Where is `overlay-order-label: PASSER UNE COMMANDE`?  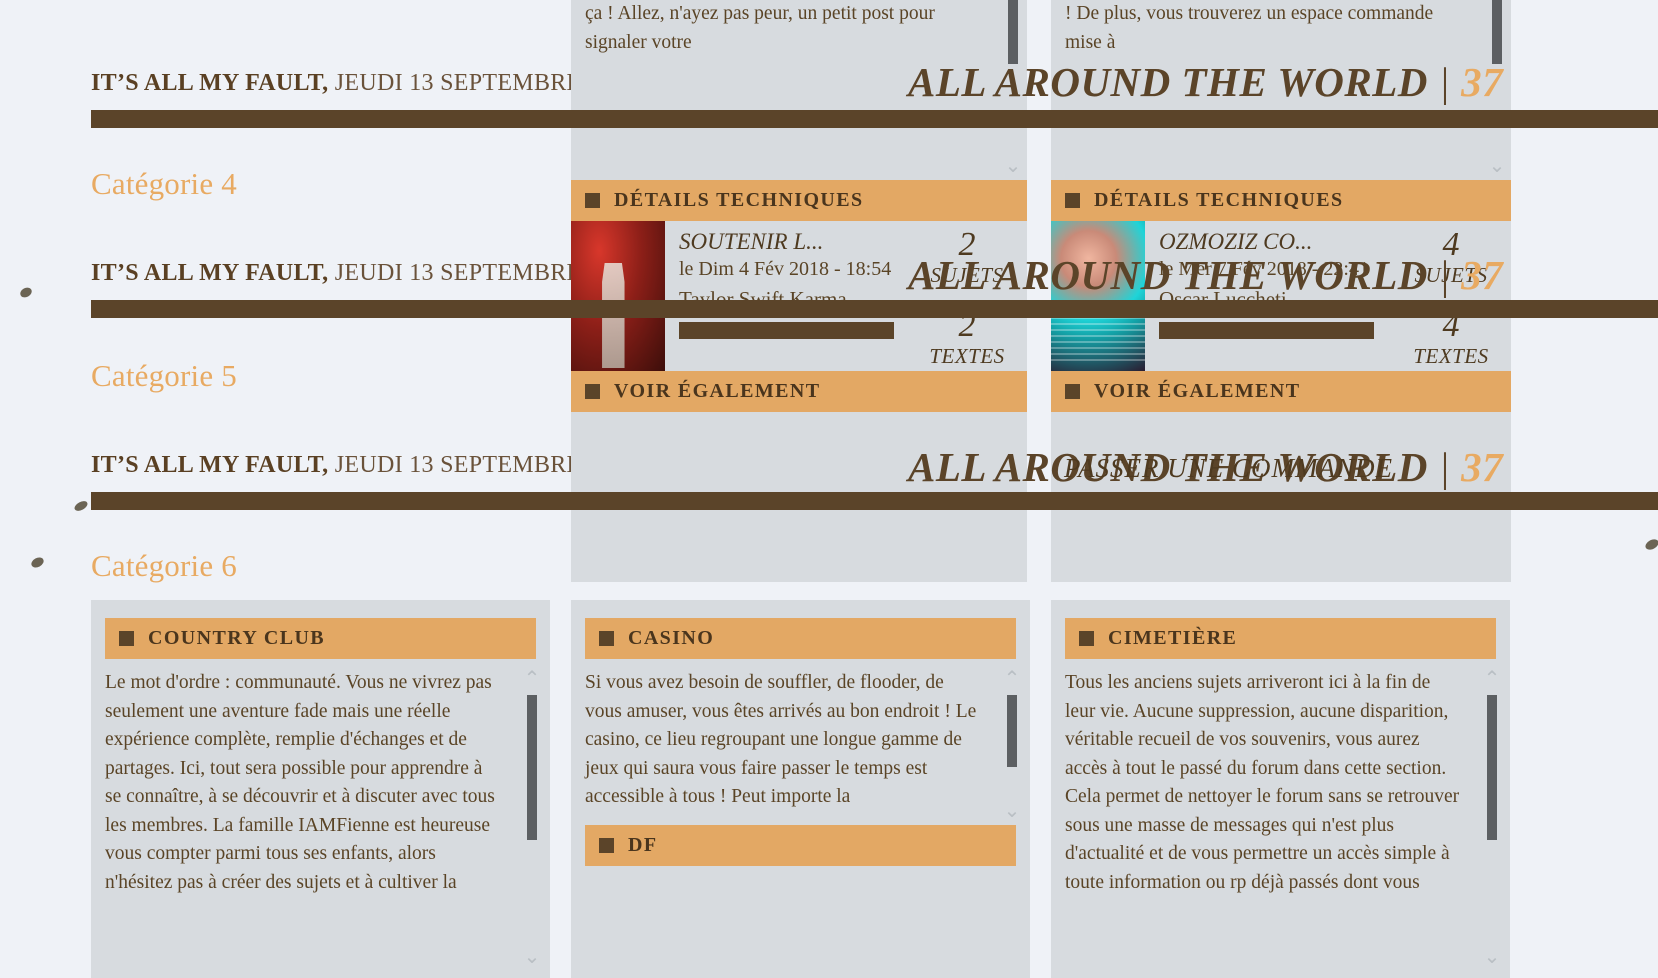 overlay-order-label: PASSER UNE COMMANDE is located at coordinates (1228, 468).